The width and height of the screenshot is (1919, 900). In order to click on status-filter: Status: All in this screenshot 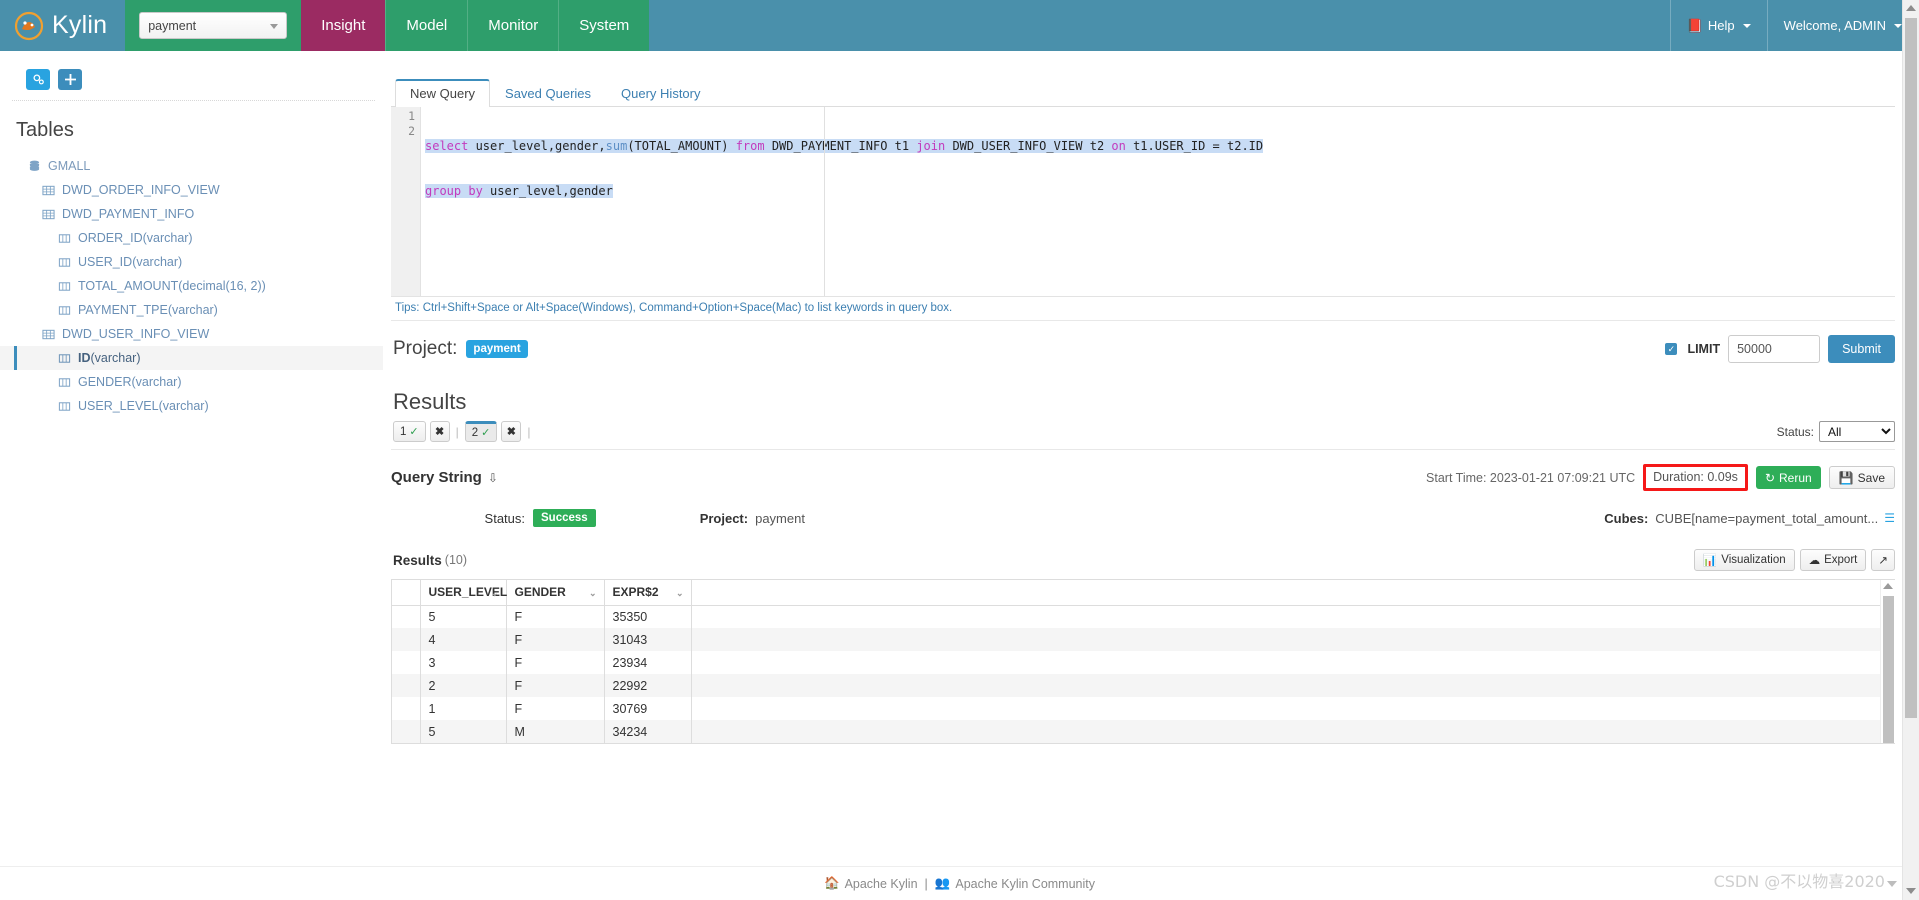, I will do `click(1836, 431)`.